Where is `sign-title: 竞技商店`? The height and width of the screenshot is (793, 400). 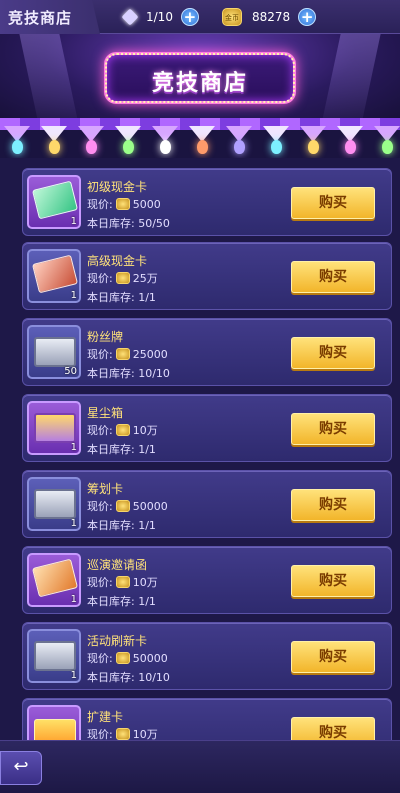
sign-title: 竞技商店 is located at coordinates (199, 83).